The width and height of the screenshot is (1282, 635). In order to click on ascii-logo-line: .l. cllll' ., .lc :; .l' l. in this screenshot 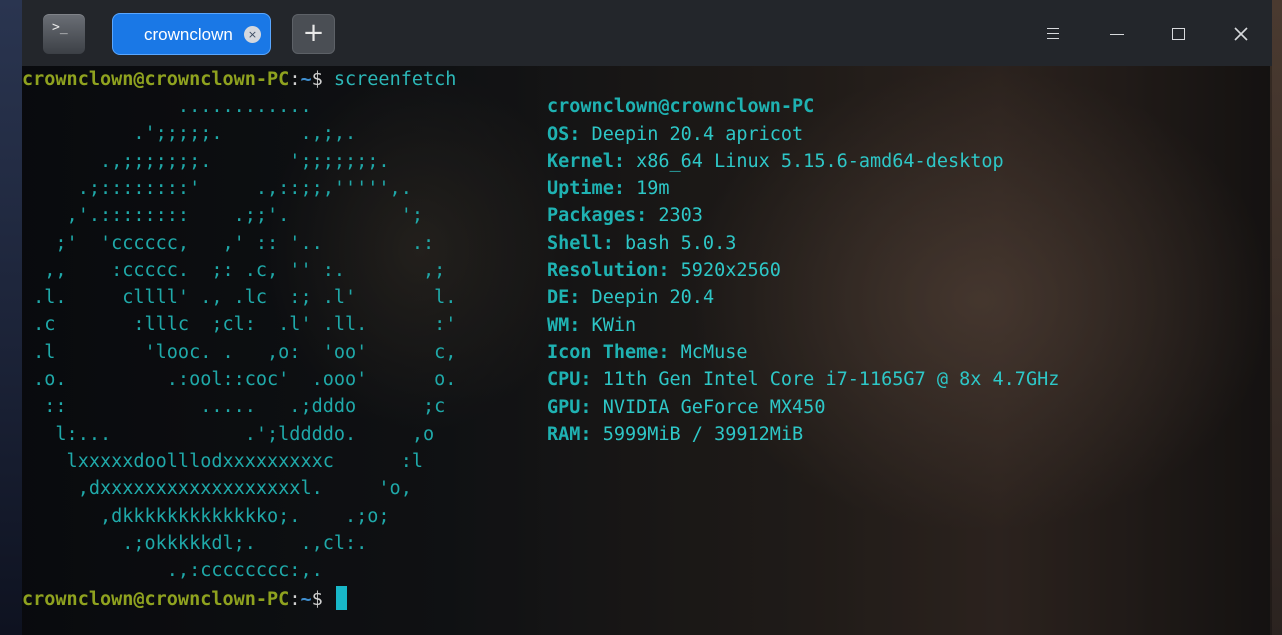, I will do `click(239, 298)`.